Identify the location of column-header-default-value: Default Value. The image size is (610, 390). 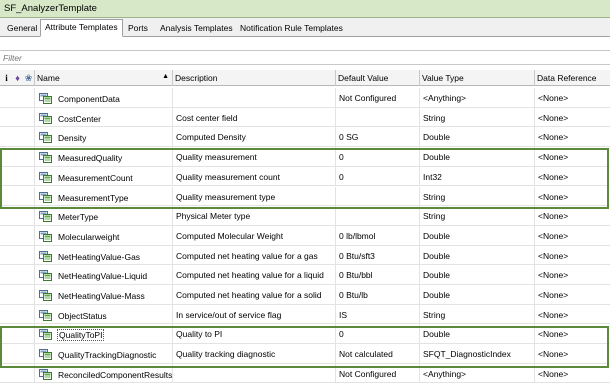
(378, 78).